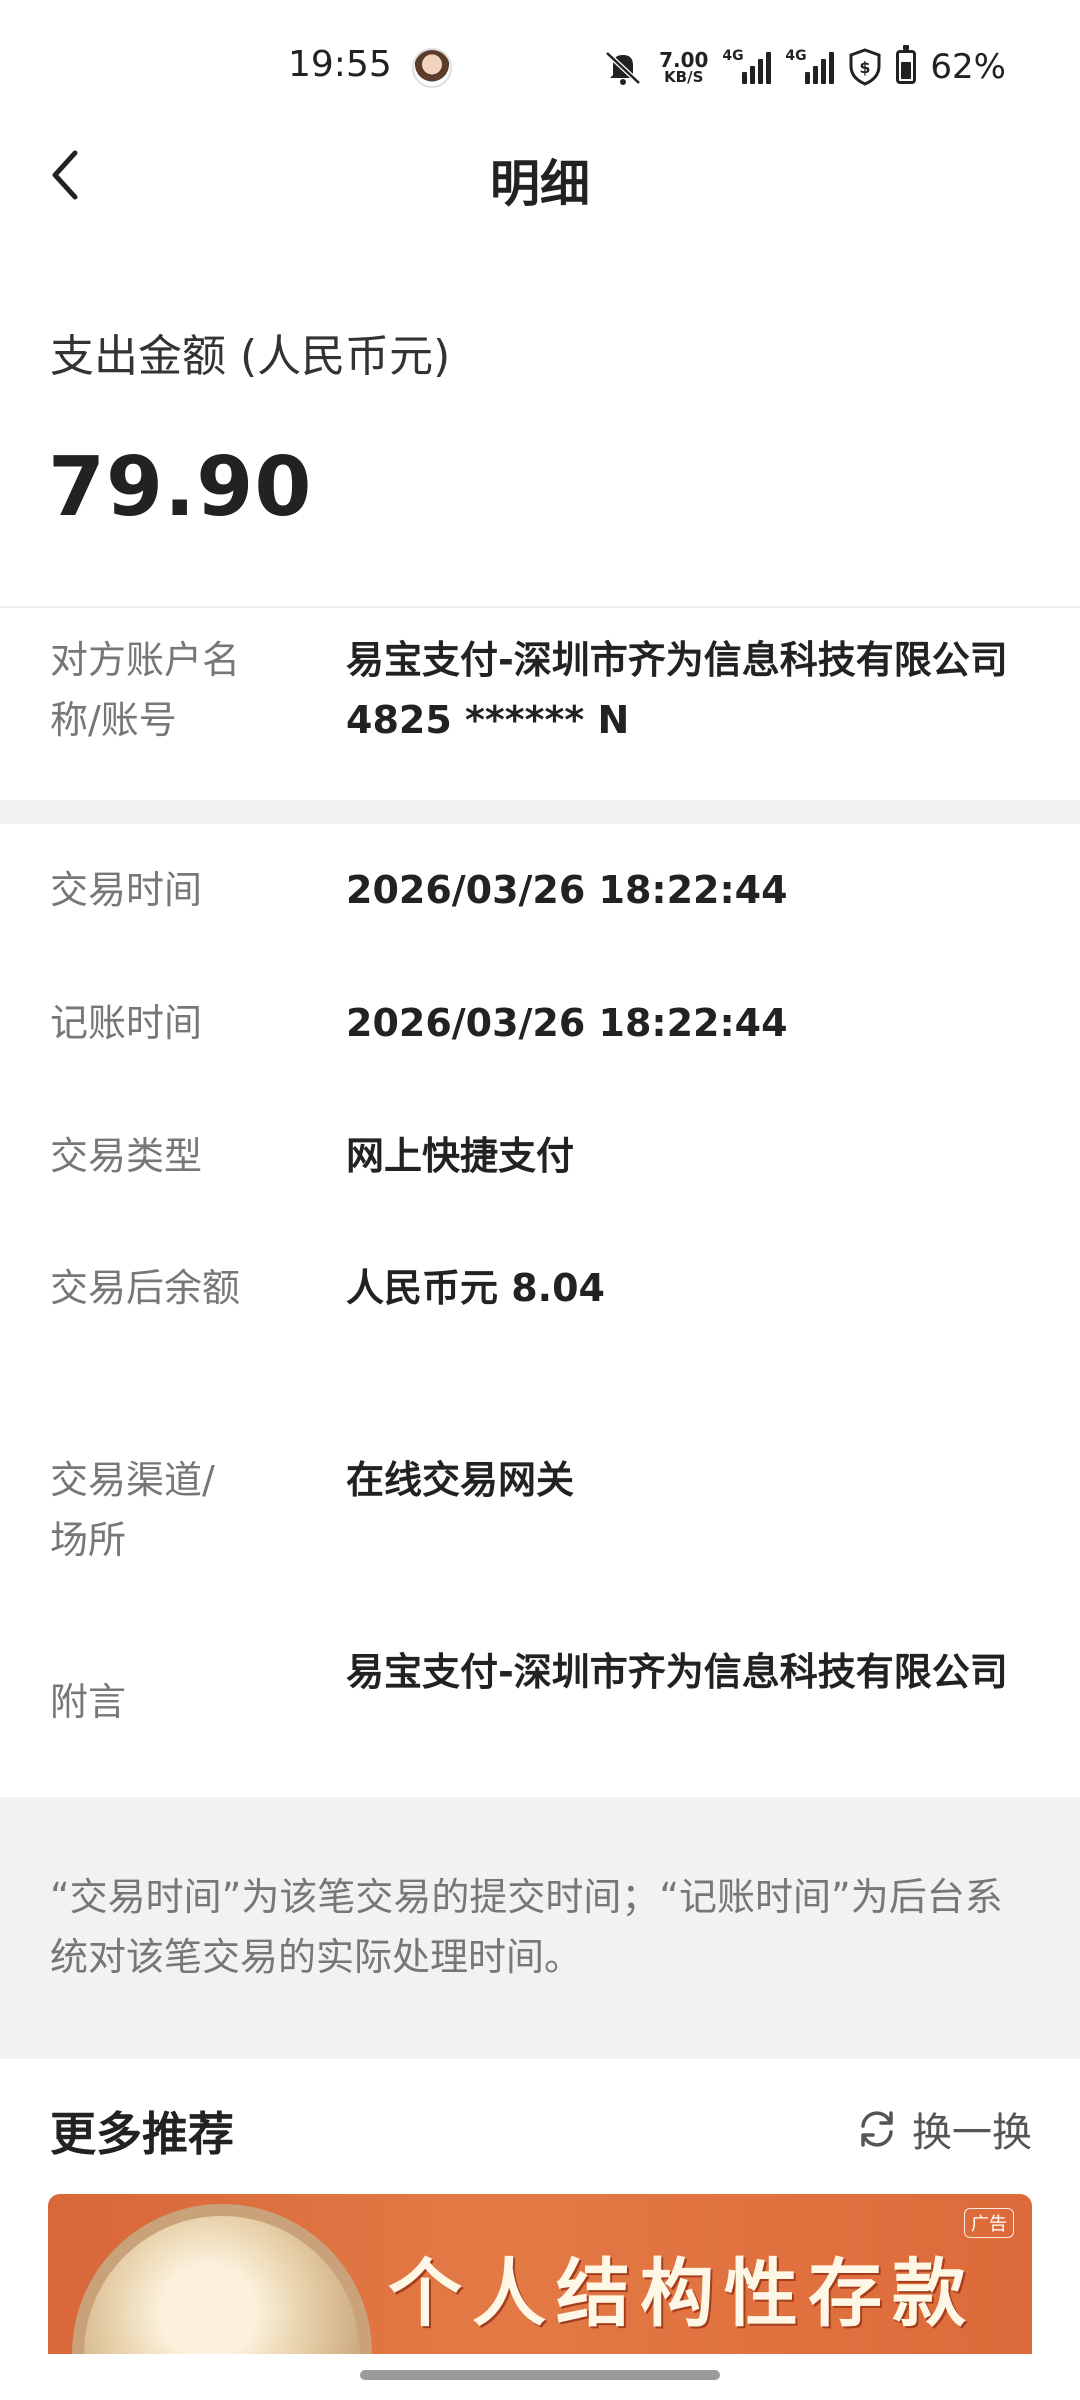 The height and width of the screenshot is (2400, 1080). I want to click on page-title: 明细, so click(540, 184).